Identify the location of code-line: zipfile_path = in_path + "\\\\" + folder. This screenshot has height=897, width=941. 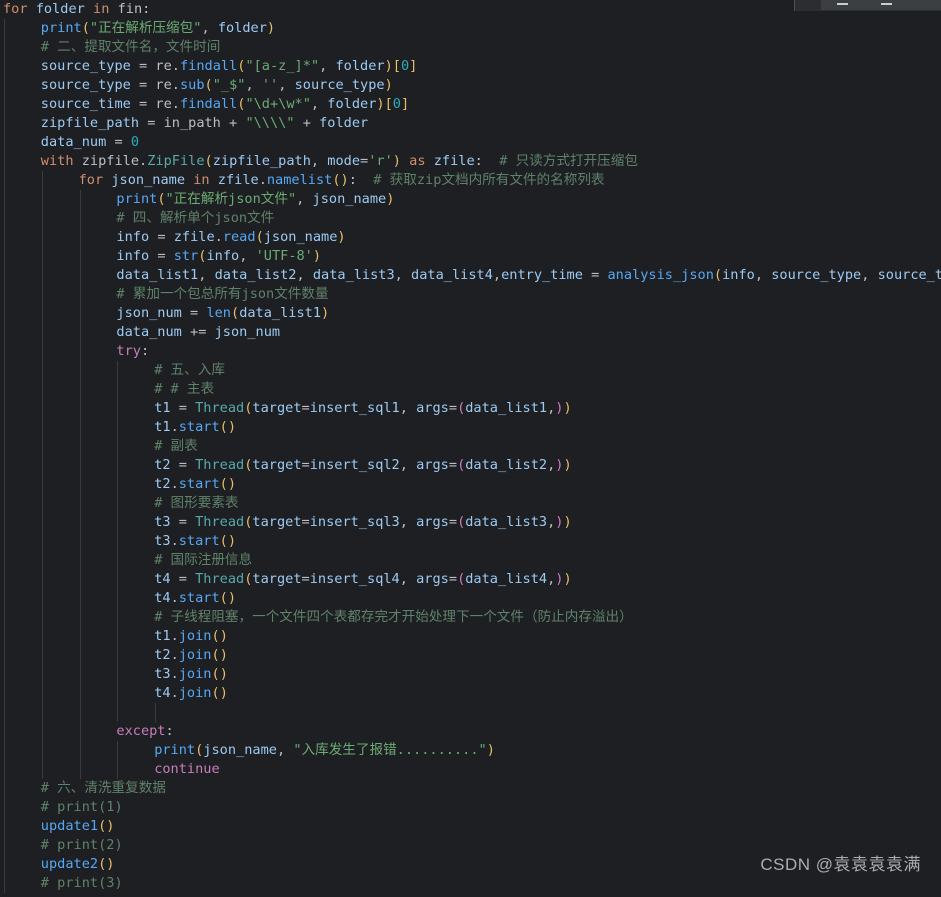
(470, 123).